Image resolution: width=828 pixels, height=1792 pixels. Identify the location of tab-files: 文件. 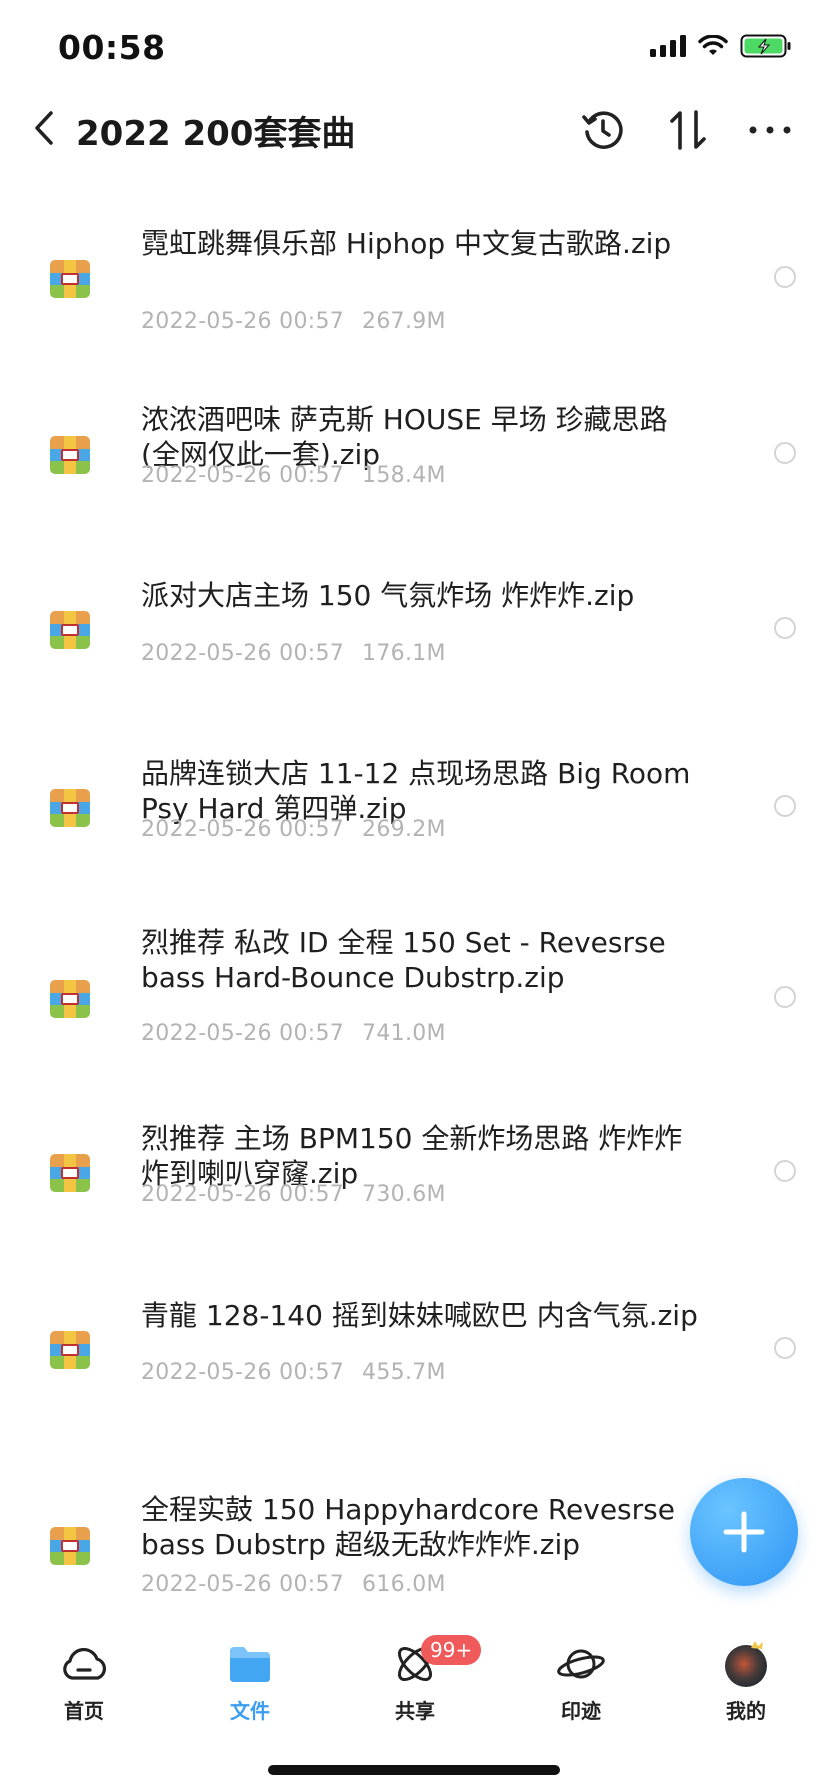
(250, 1681).